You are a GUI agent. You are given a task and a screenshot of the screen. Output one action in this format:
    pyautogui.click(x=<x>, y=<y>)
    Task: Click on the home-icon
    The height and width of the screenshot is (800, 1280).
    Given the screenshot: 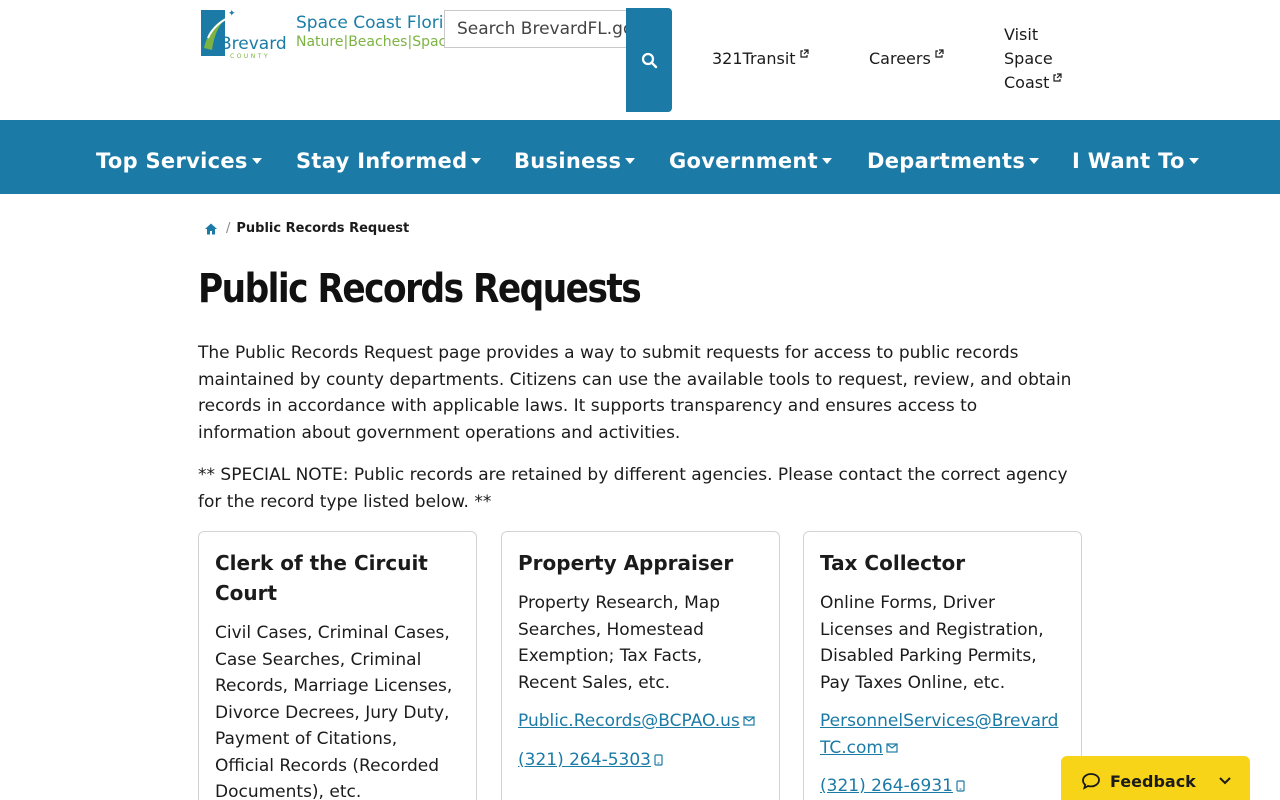 What is the action you would take?
    pyautogui.click(x=211, y=229)
    